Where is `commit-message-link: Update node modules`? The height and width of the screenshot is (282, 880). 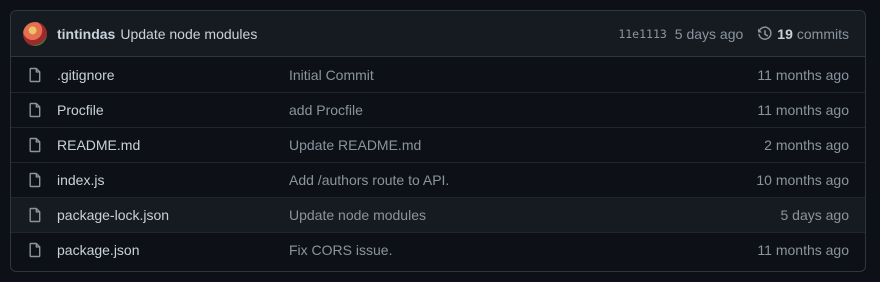 commit-message-link: Update node modules is located at coordinates (188, 34).